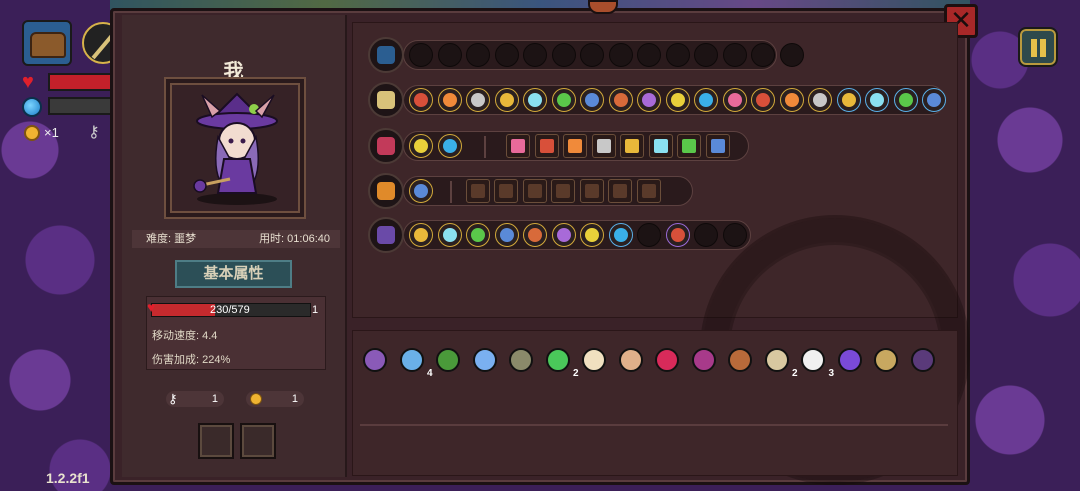 Image resolution: width=1080 pixels, height=491 pixels. I want to click on damage-bonus-stat: 伤害加成: 224%, so click(191, 360).